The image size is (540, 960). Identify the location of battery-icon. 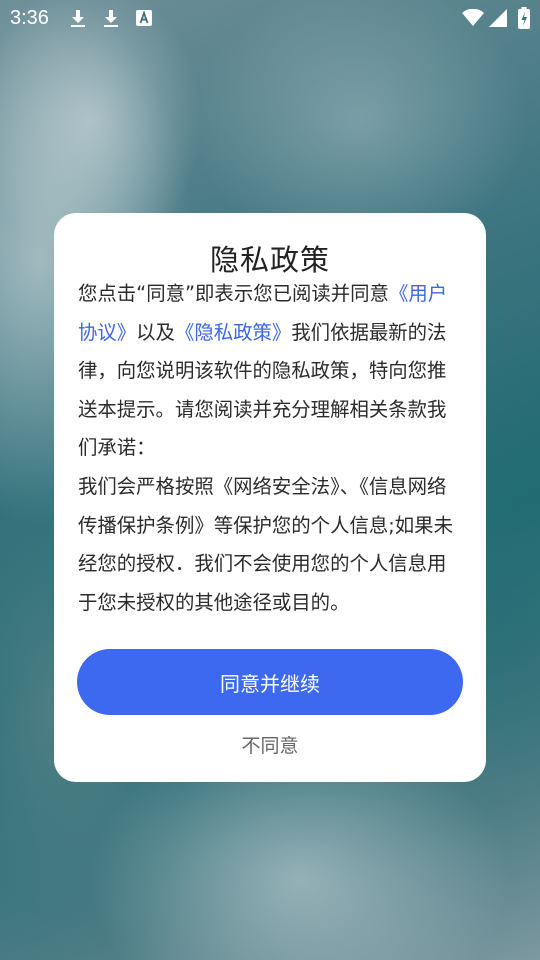
(524, 20).